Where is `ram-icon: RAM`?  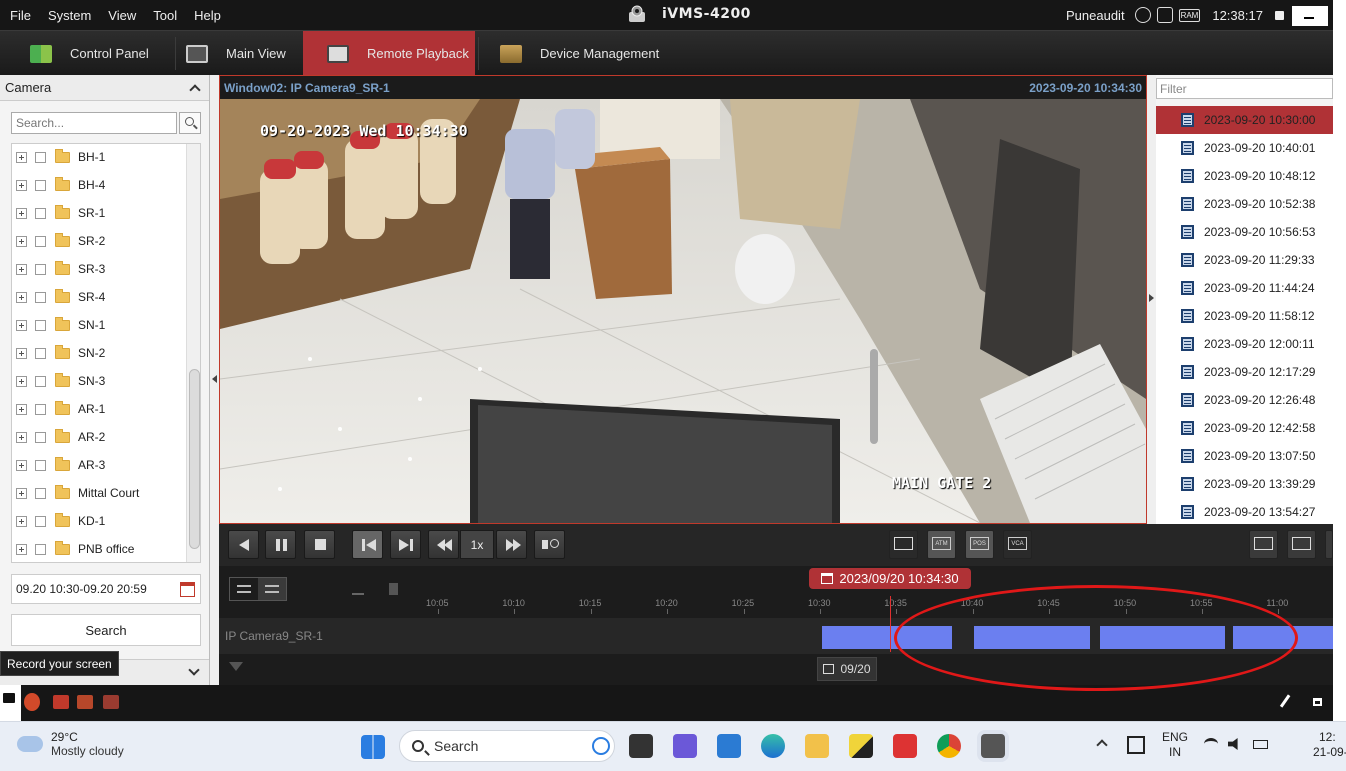
ram-icon: RAM is located at coordinates (1189, 15).